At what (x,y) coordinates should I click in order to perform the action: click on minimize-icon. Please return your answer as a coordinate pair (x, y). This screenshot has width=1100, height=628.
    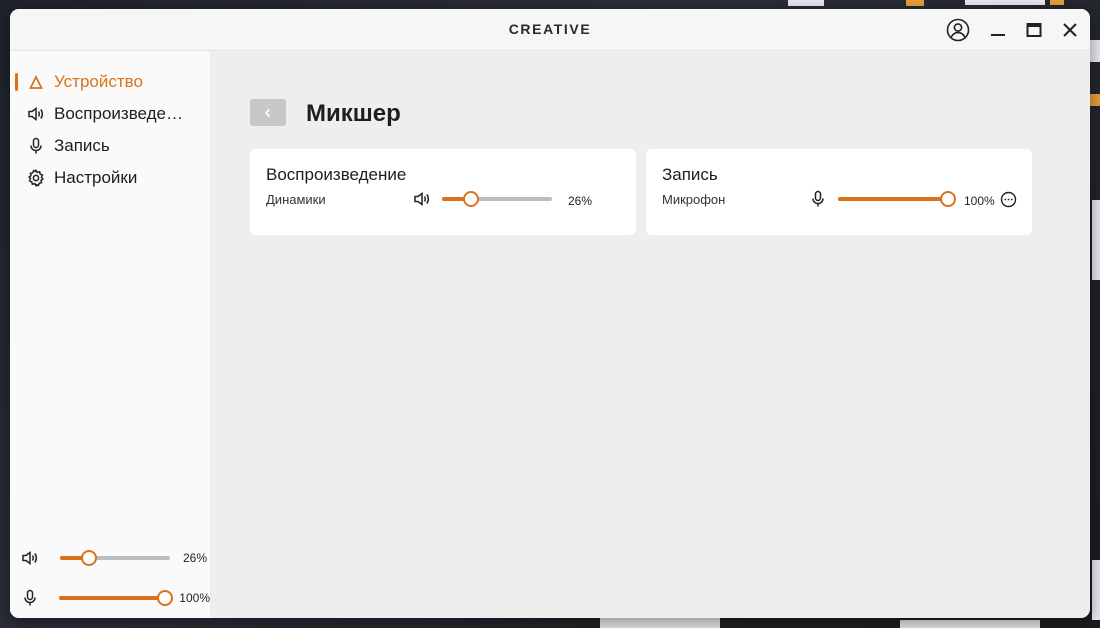
    Looking at the image, I should click on (998, 35).